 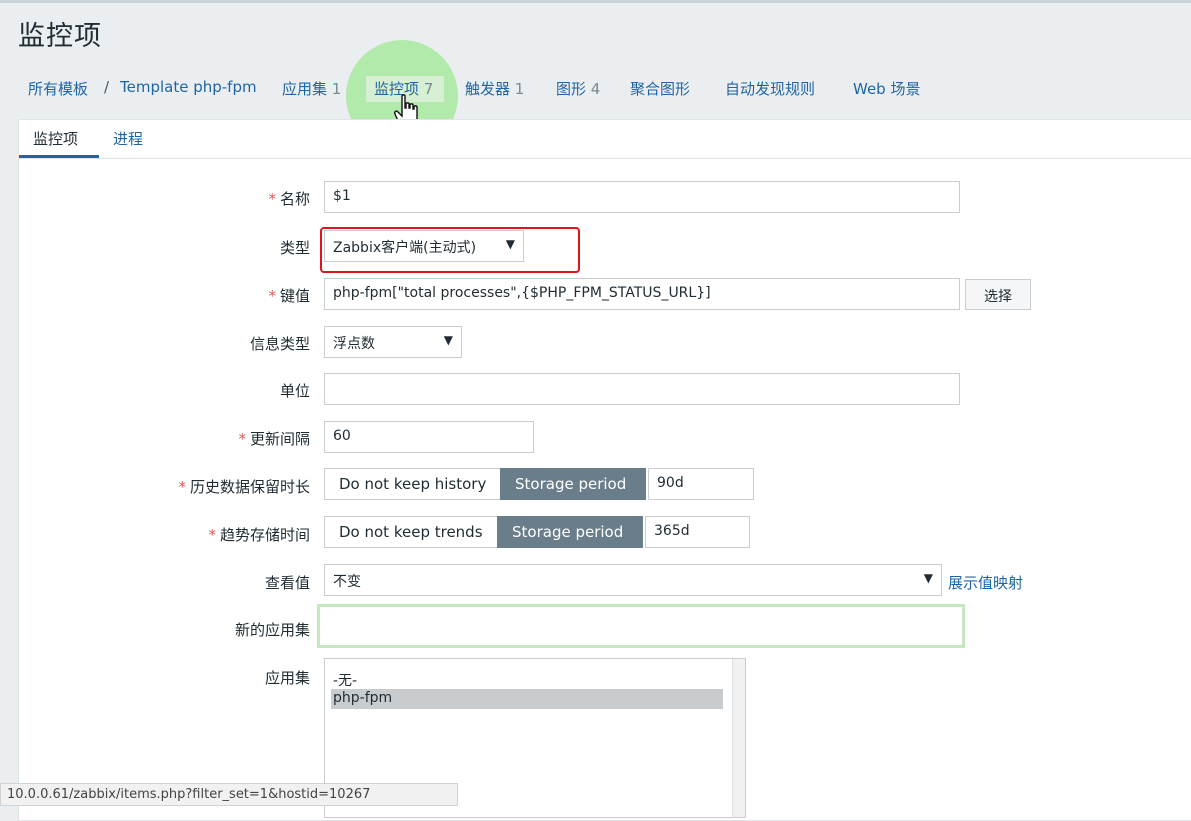 I want to click on breadcrumb-all-templates: 所有模板, so click(x=58, y=88).